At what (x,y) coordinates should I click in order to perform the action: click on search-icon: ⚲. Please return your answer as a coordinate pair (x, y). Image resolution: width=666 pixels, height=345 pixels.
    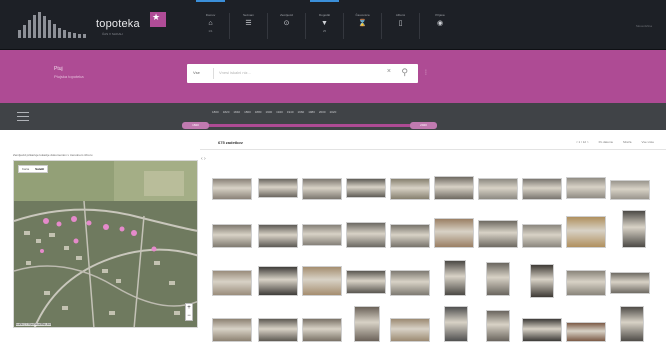
    Looking at the image, I should click on (404, 72).